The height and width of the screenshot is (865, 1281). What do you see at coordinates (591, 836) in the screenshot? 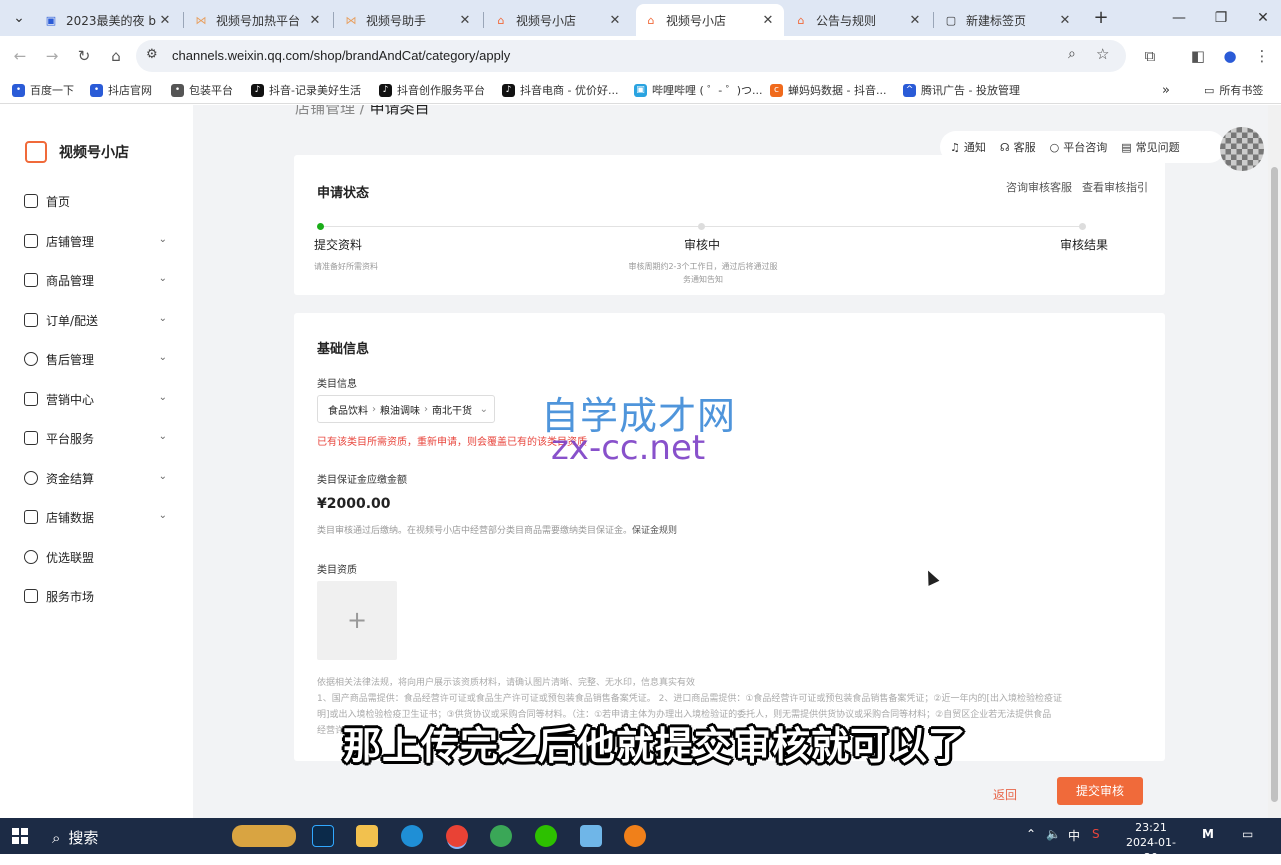
I see `notes-app-icon` at bounding box center [591, 836].